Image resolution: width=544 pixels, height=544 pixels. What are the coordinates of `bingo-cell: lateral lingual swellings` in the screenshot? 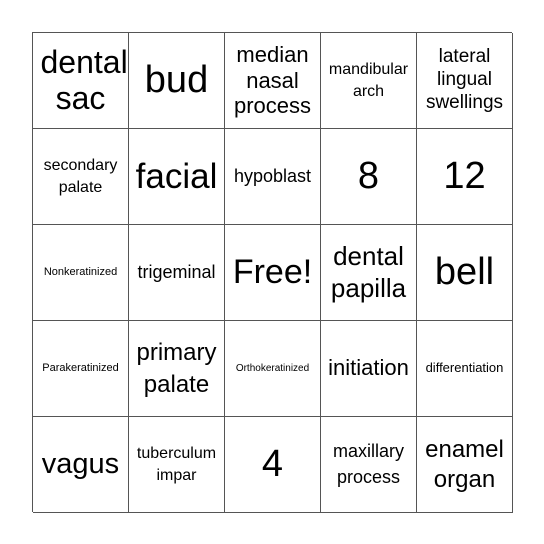 It's located at (465, 81).